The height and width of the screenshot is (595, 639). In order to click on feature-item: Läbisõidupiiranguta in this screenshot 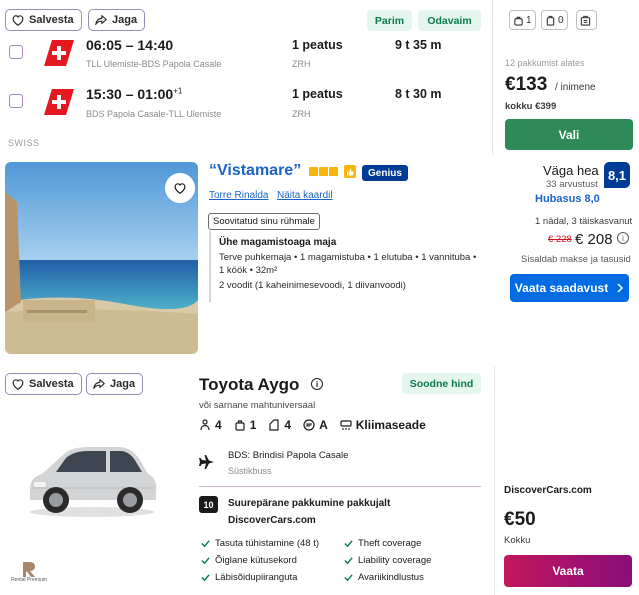, I will do `click(249, 577)`.